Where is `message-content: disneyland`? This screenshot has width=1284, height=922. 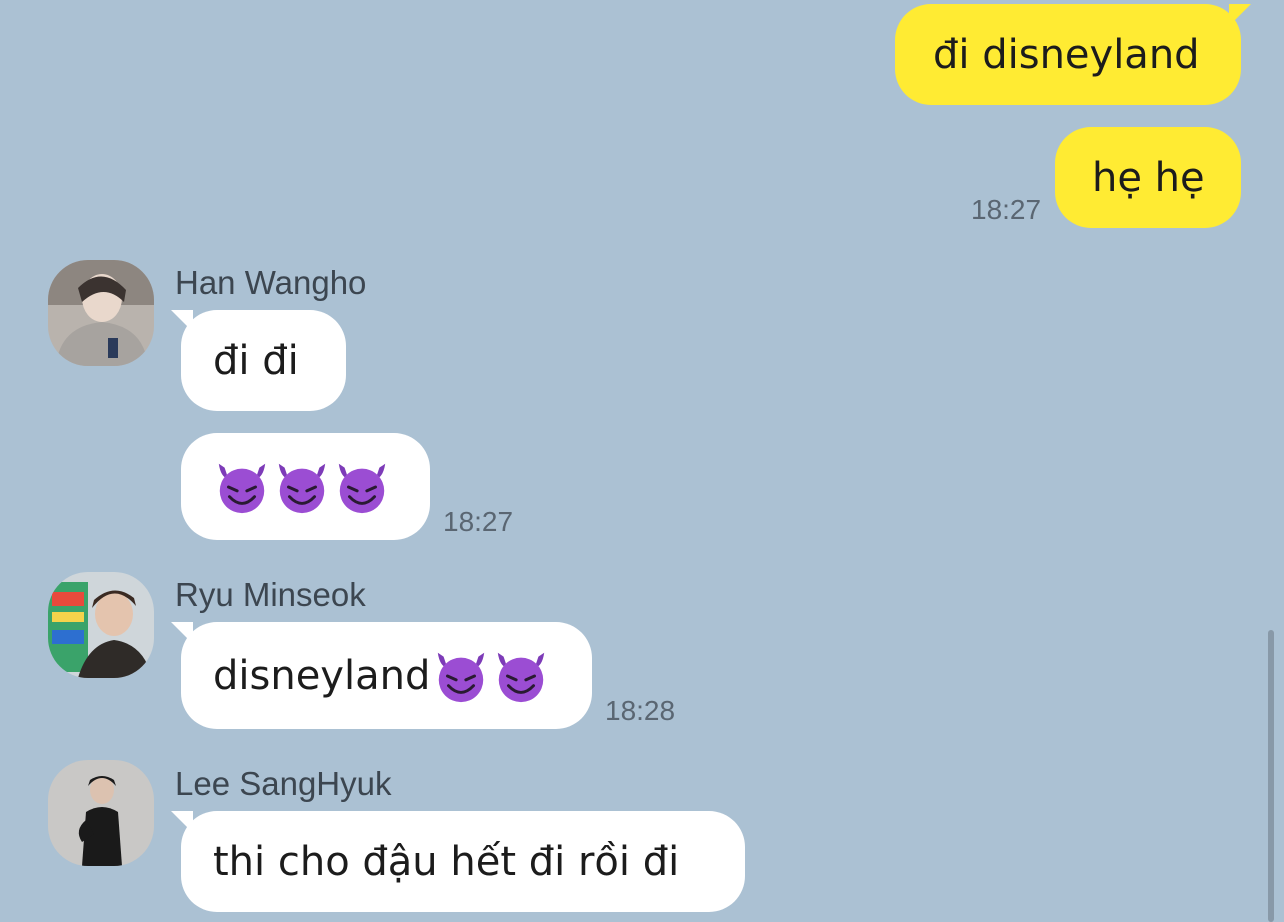
message-content: disneyland is located at coordinates (381, 676).